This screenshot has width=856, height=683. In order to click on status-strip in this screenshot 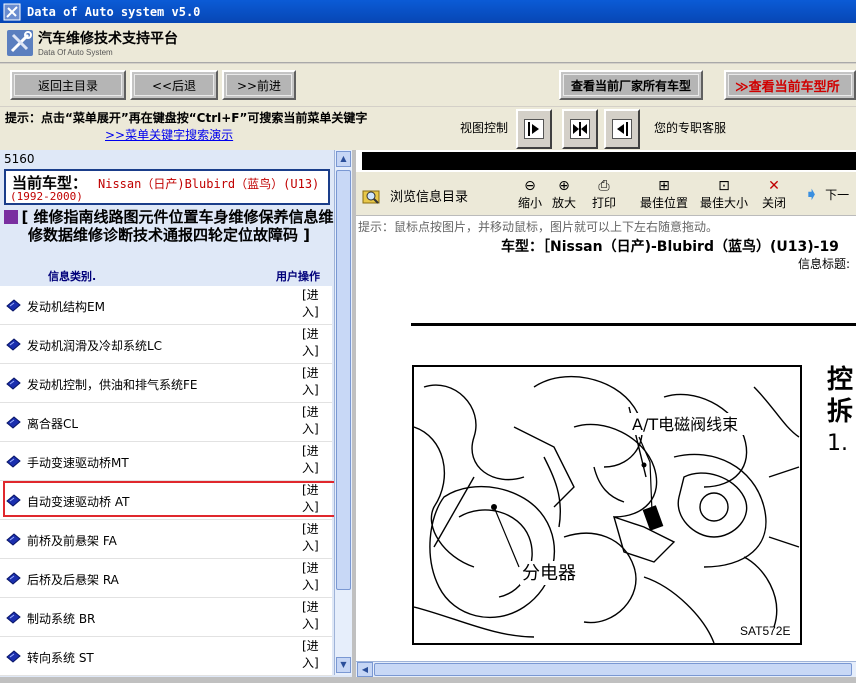, I will do `click(428, 680)`.